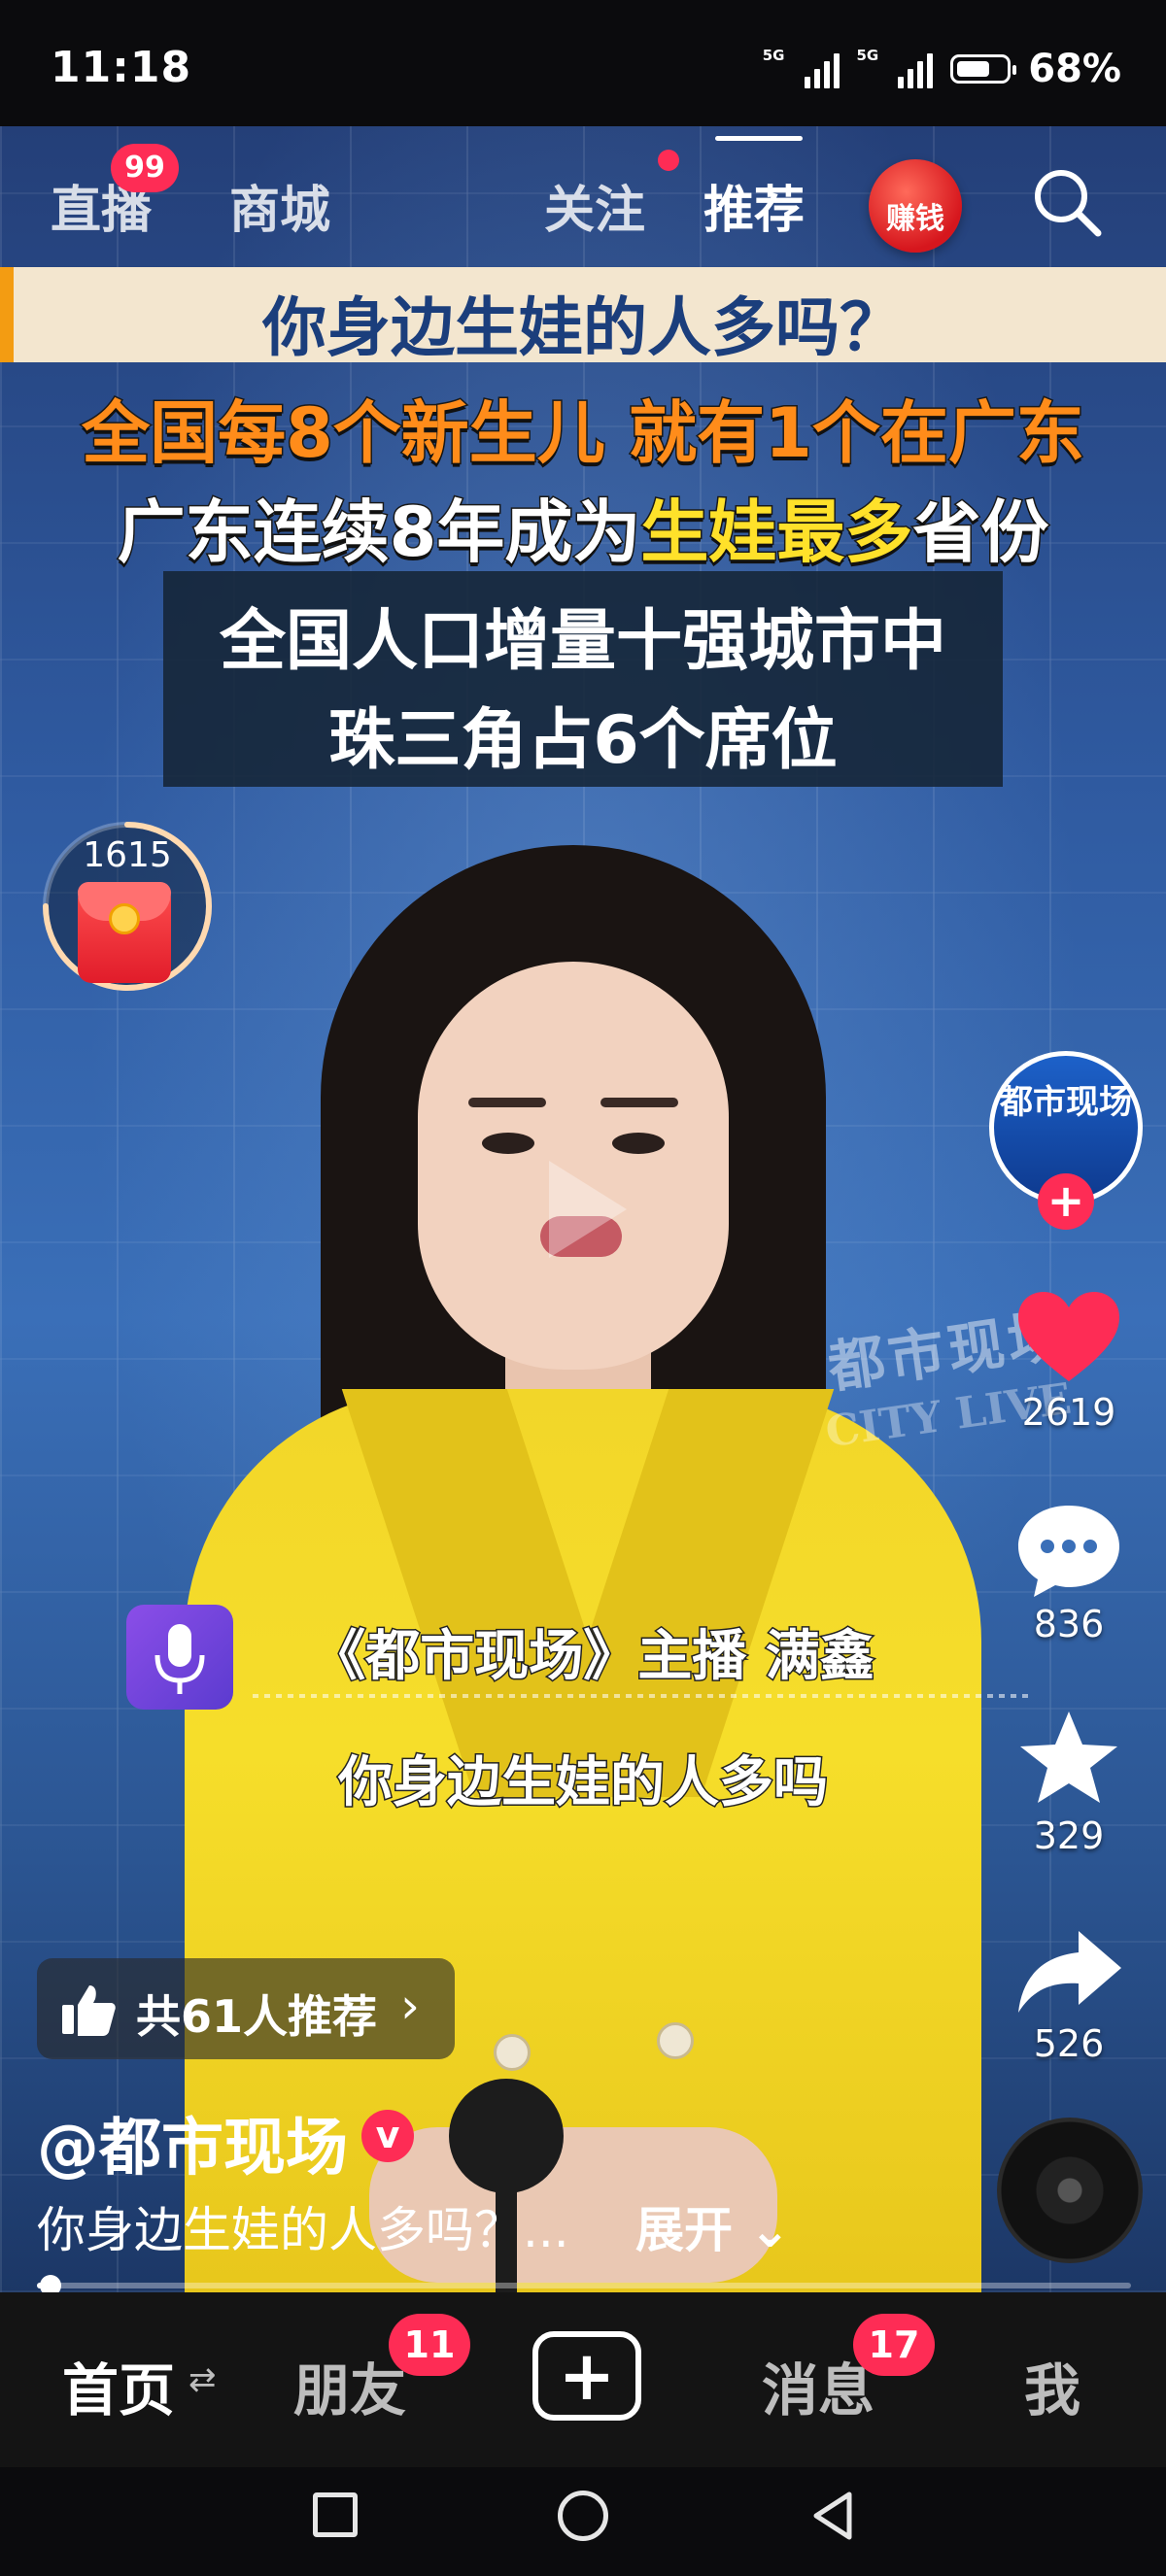  Describe the element at coordinates (279, 205) in the screenshot. I see `tab-mall: 商城` at that location.